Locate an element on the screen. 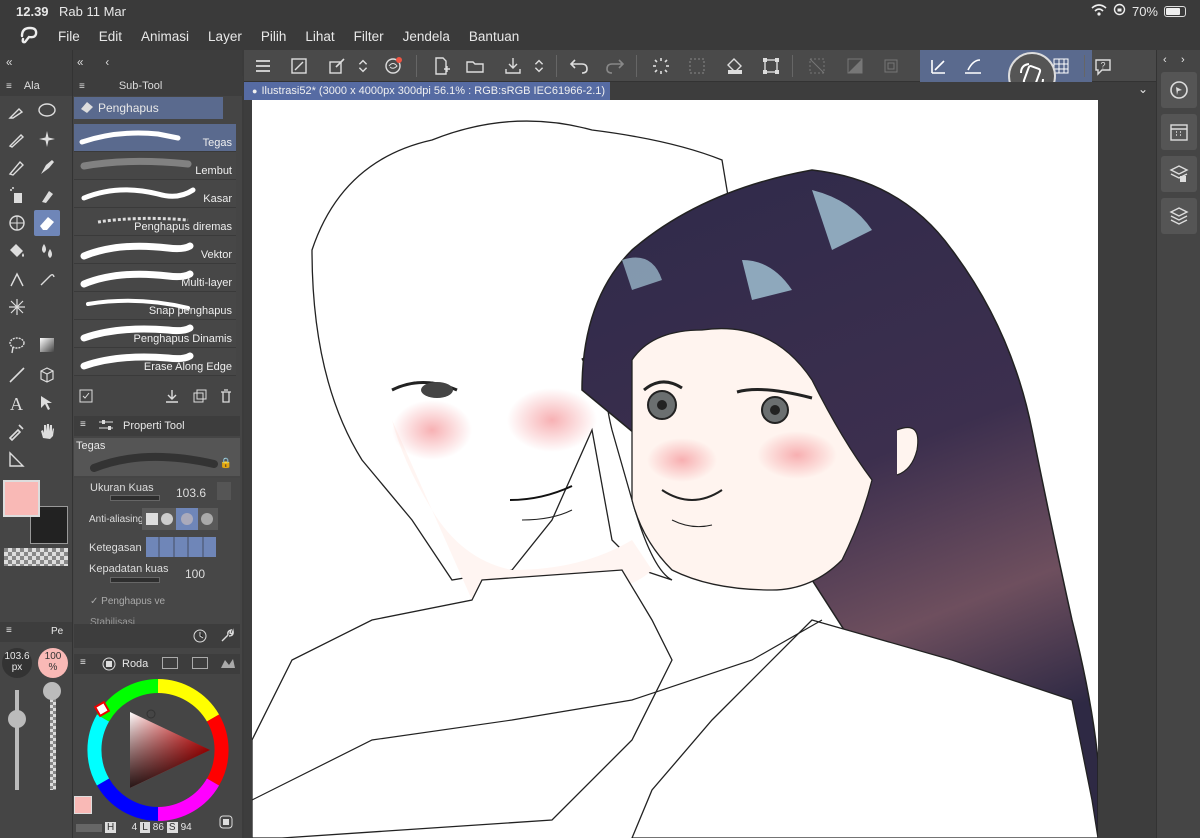  fill-selection-icon is located at coordinates (735, 66).